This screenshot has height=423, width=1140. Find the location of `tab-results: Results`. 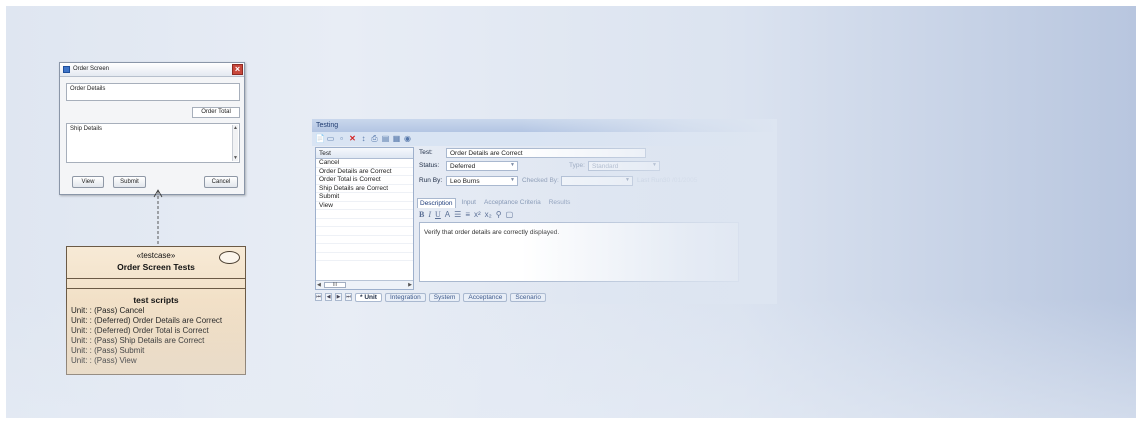

tab-results: Results is located at coordinates (560, 203).